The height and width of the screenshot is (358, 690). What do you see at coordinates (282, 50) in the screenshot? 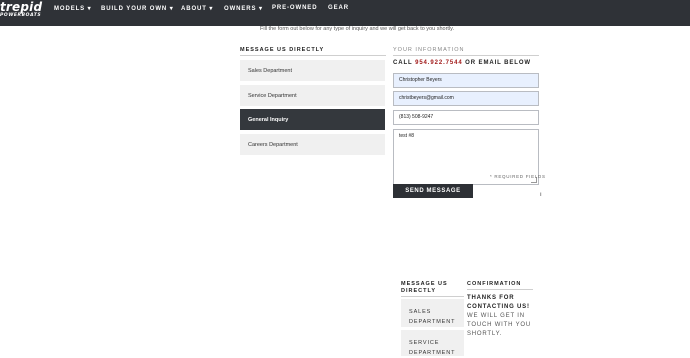
I see `message-section-title: MESSAGE US DIRECTLY` at bounding box center [282, 50].